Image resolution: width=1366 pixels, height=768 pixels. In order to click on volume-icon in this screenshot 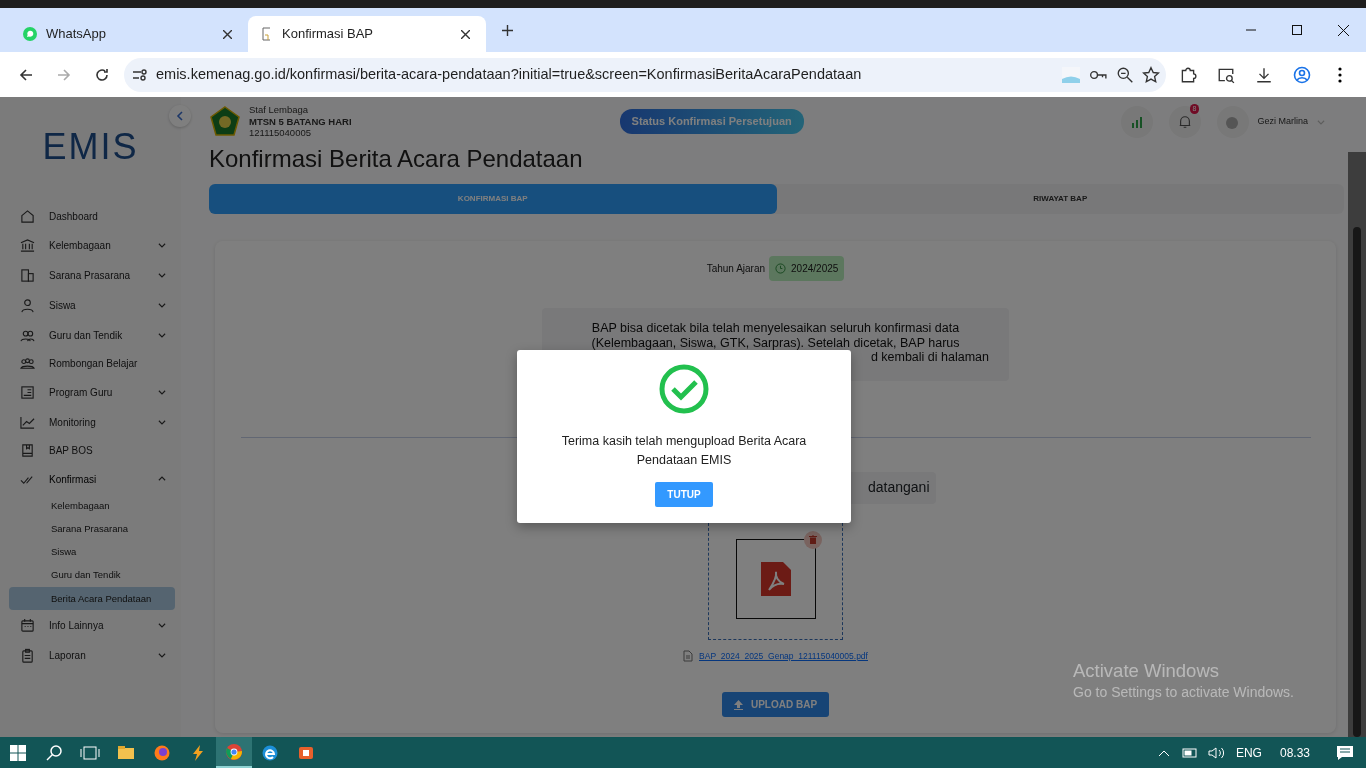, I will do `click(1216, 752)`.